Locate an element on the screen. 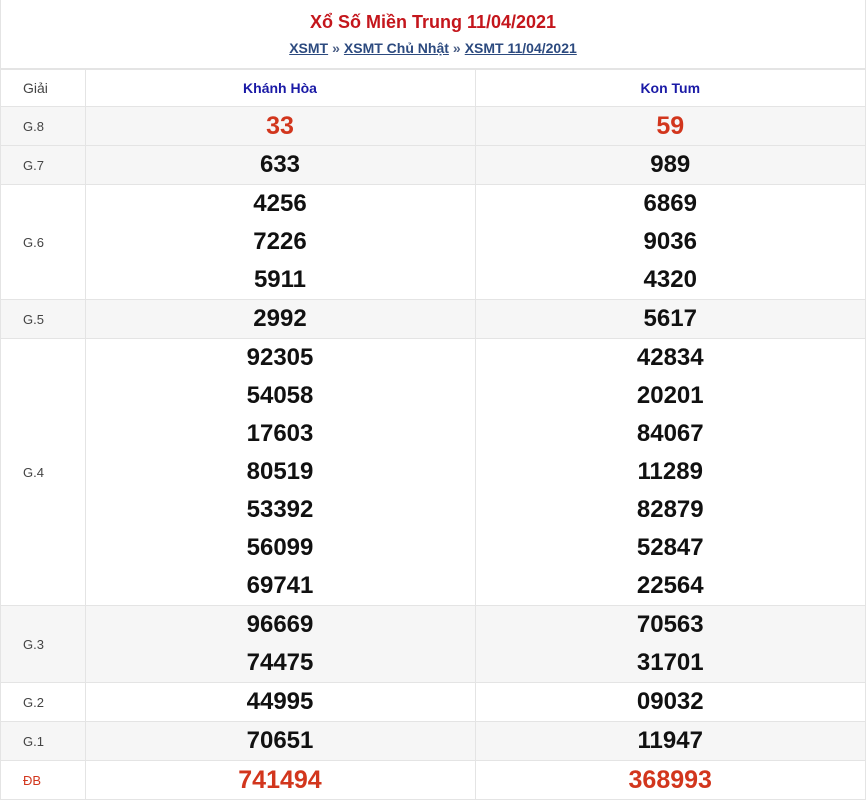  result-number: 92305 is located at coordinates (280, 357).